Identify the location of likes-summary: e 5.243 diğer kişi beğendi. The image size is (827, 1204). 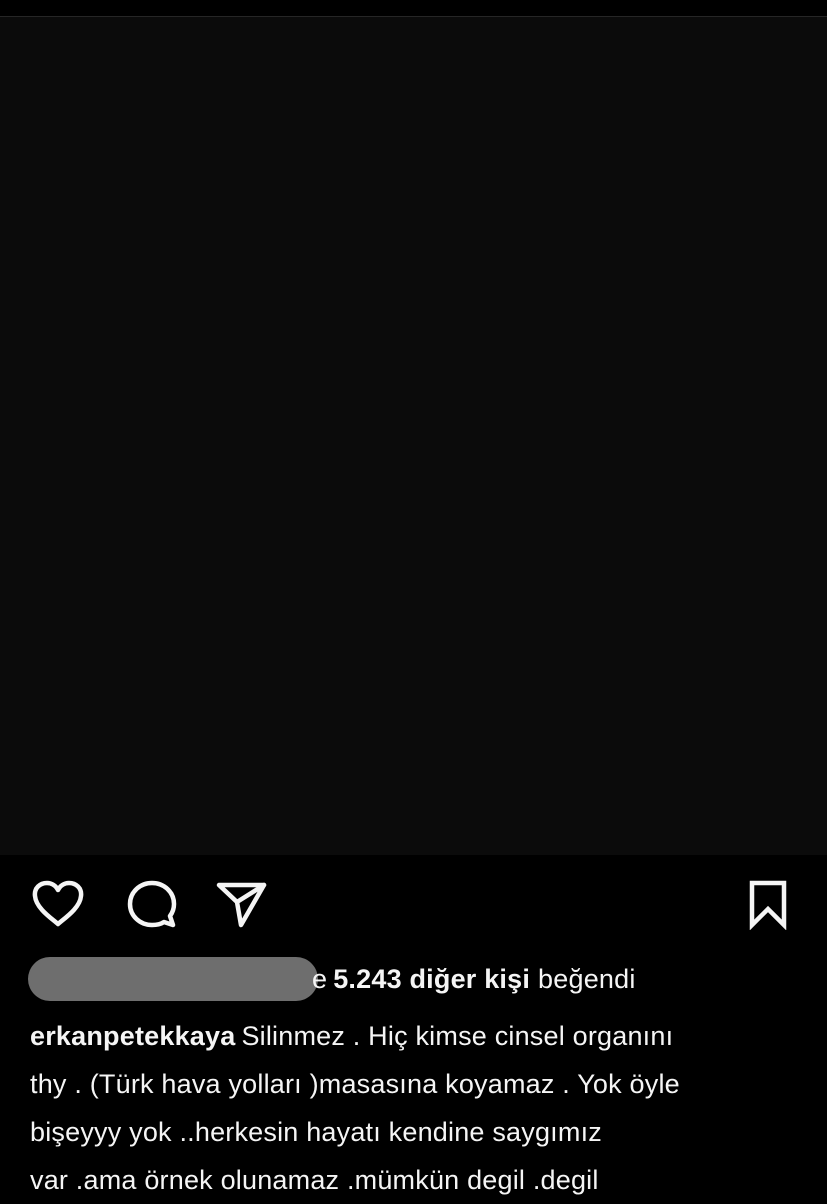
(332, 979).